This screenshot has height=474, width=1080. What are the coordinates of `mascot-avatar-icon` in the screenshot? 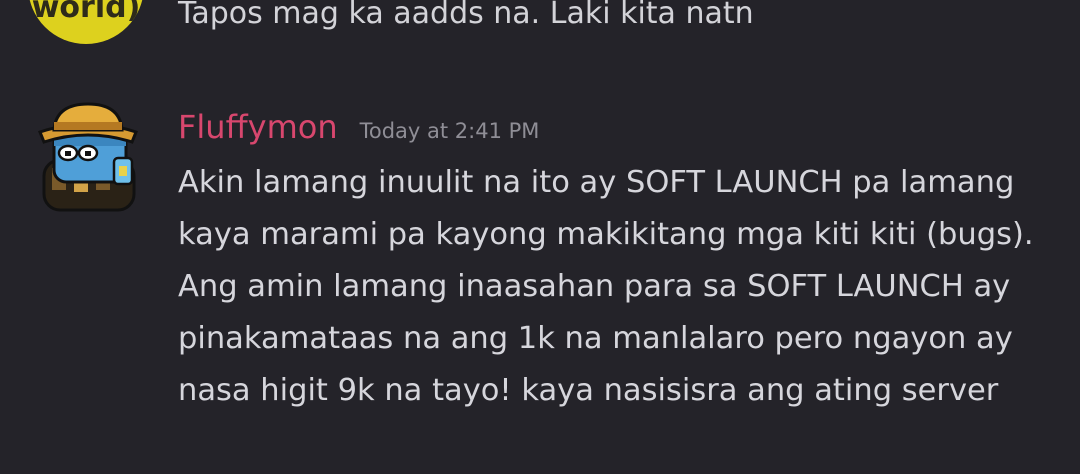 It's located at (88, 157).